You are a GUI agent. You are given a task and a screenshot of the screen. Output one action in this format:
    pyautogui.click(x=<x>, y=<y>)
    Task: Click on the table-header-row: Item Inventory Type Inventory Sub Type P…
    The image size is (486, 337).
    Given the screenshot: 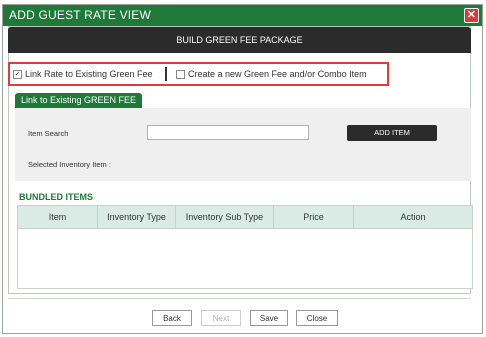 What is the action you would take?
    pyautogui.click(x=245, y=217)
    